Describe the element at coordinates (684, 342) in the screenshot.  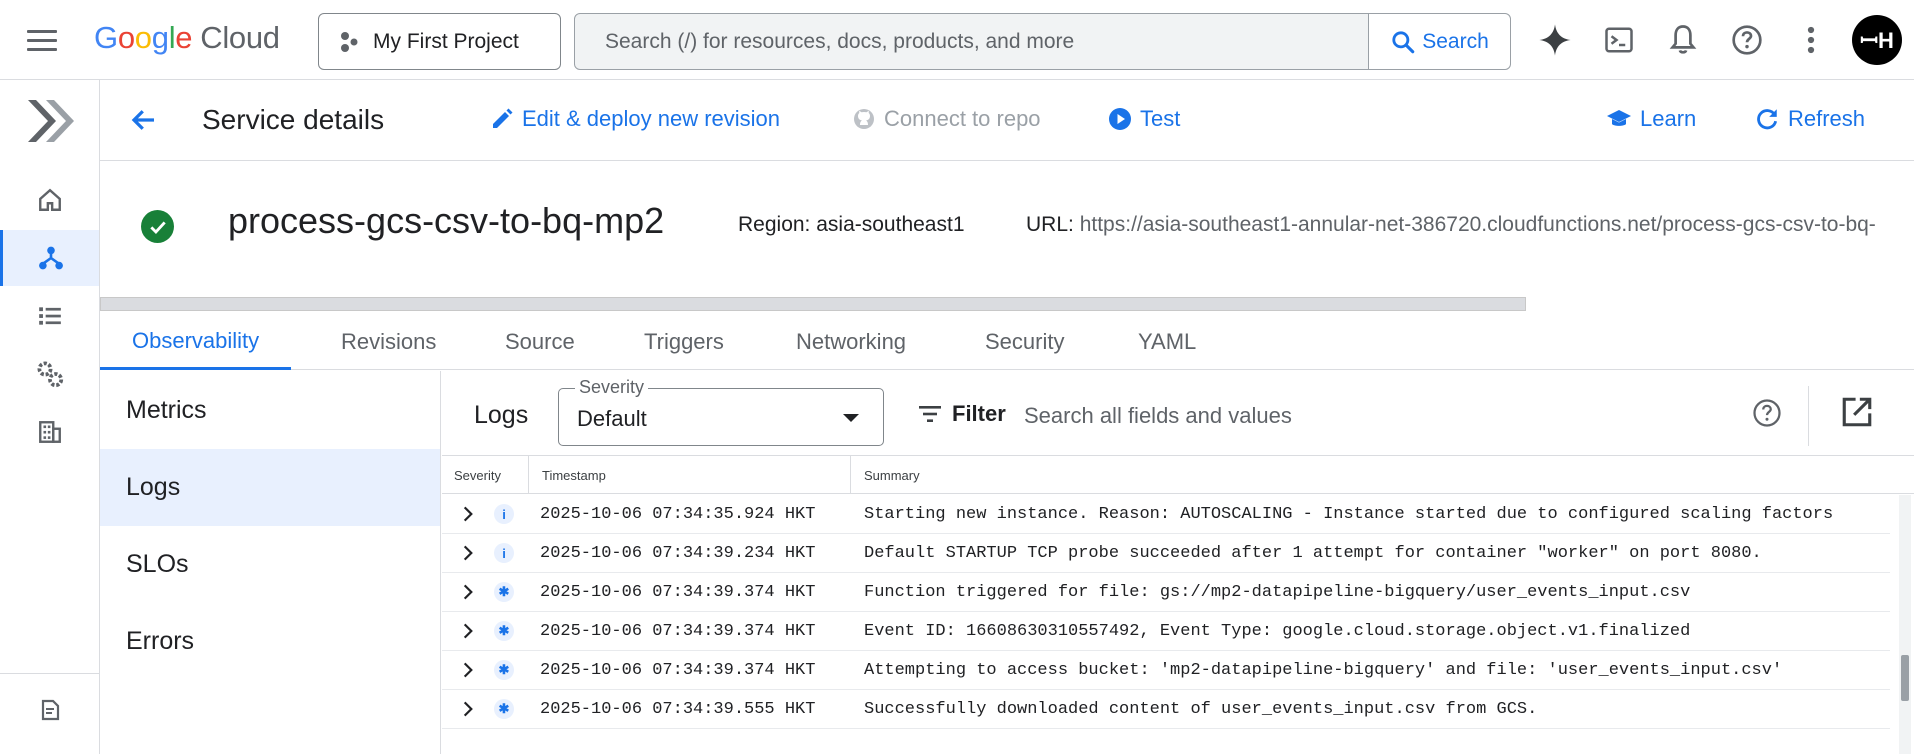
I see `tab-triggers: Triggers` at that location.